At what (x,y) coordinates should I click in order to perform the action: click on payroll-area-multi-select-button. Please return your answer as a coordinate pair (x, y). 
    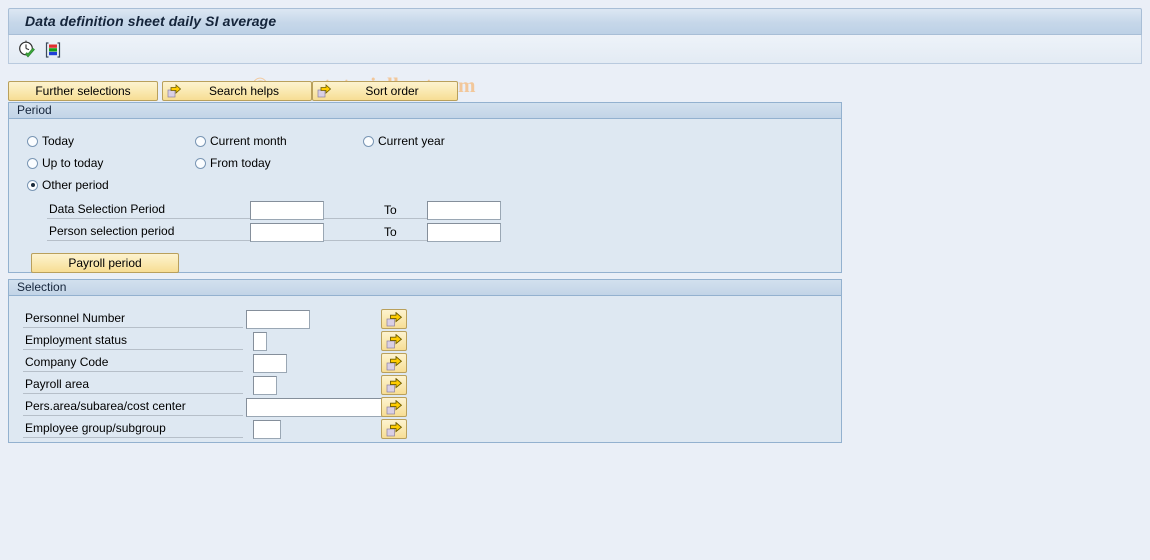
    Looking at the image, I should click on (394, 385).